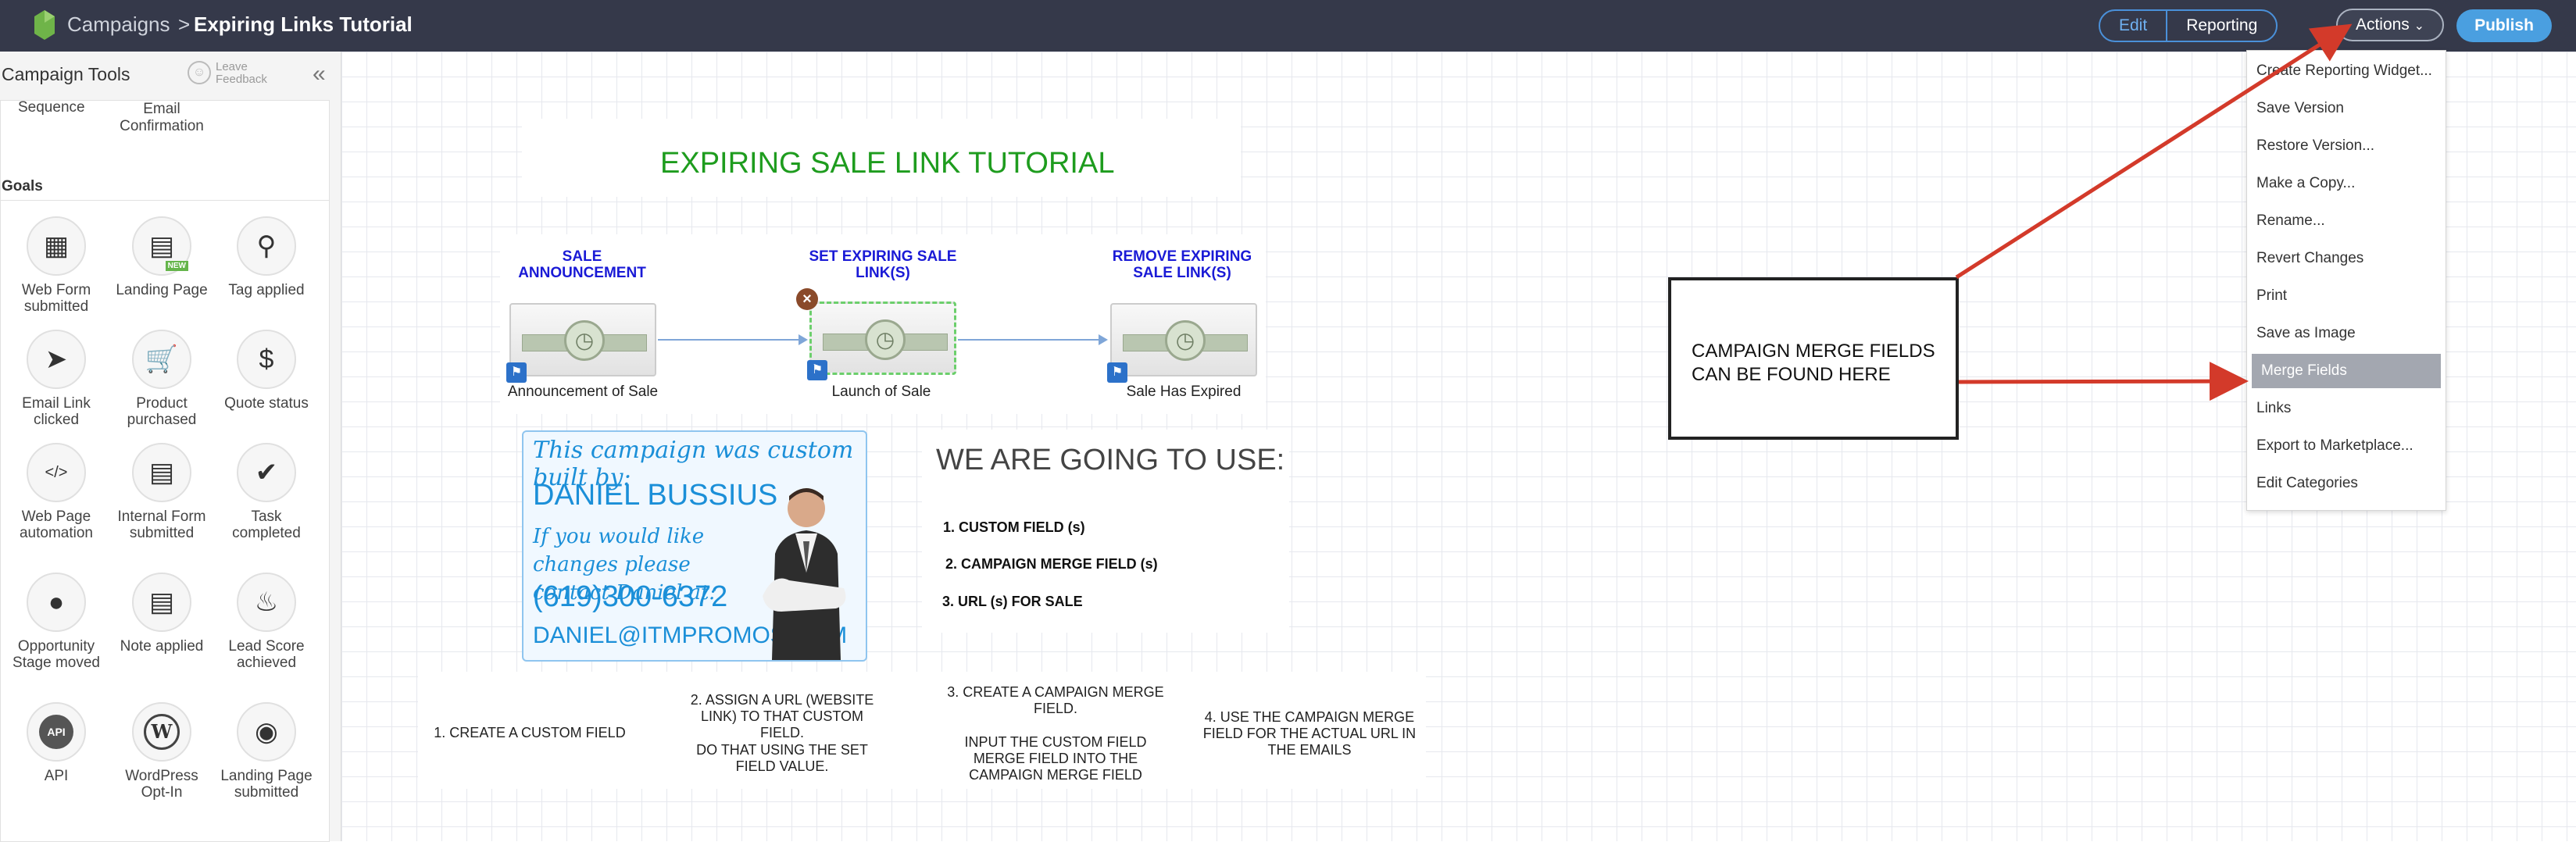  I want to click on step-label-expired: Sale Has Expired, so click(1184, 392).